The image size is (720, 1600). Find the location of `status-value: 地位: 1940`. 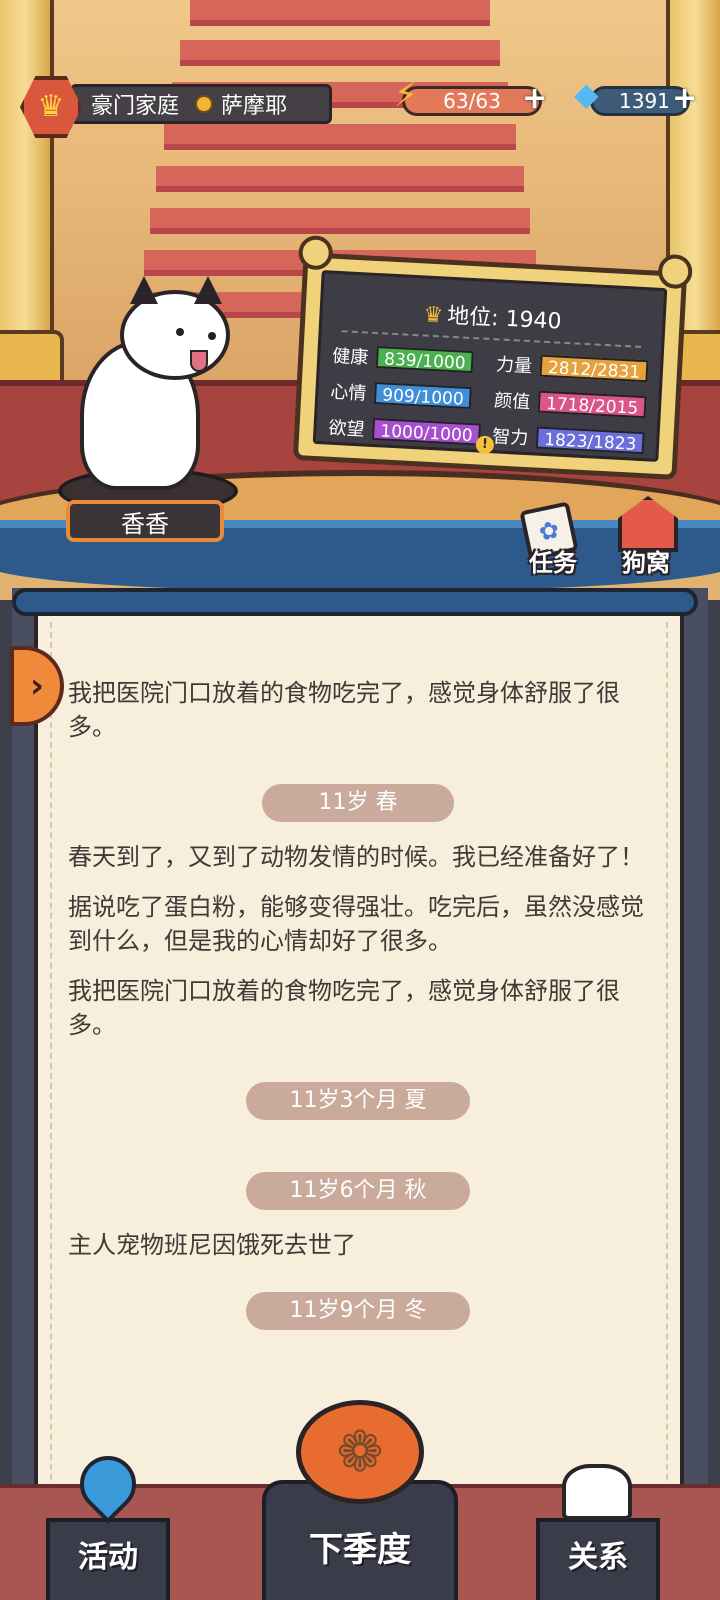

status-value: 地位: 1940 is located at coordinates (504, 319).